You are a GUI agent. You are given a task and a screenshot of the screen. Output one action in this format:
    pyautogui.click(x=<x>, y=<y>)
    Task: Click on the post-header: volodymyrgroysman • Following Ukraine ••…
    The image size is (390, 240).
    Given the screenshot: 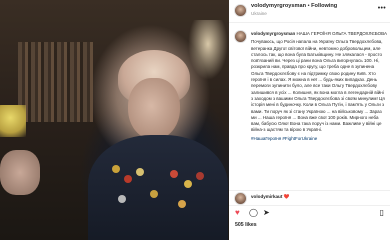 What is the action you would take?
    pyautogui.click(x=309, y=11)
    